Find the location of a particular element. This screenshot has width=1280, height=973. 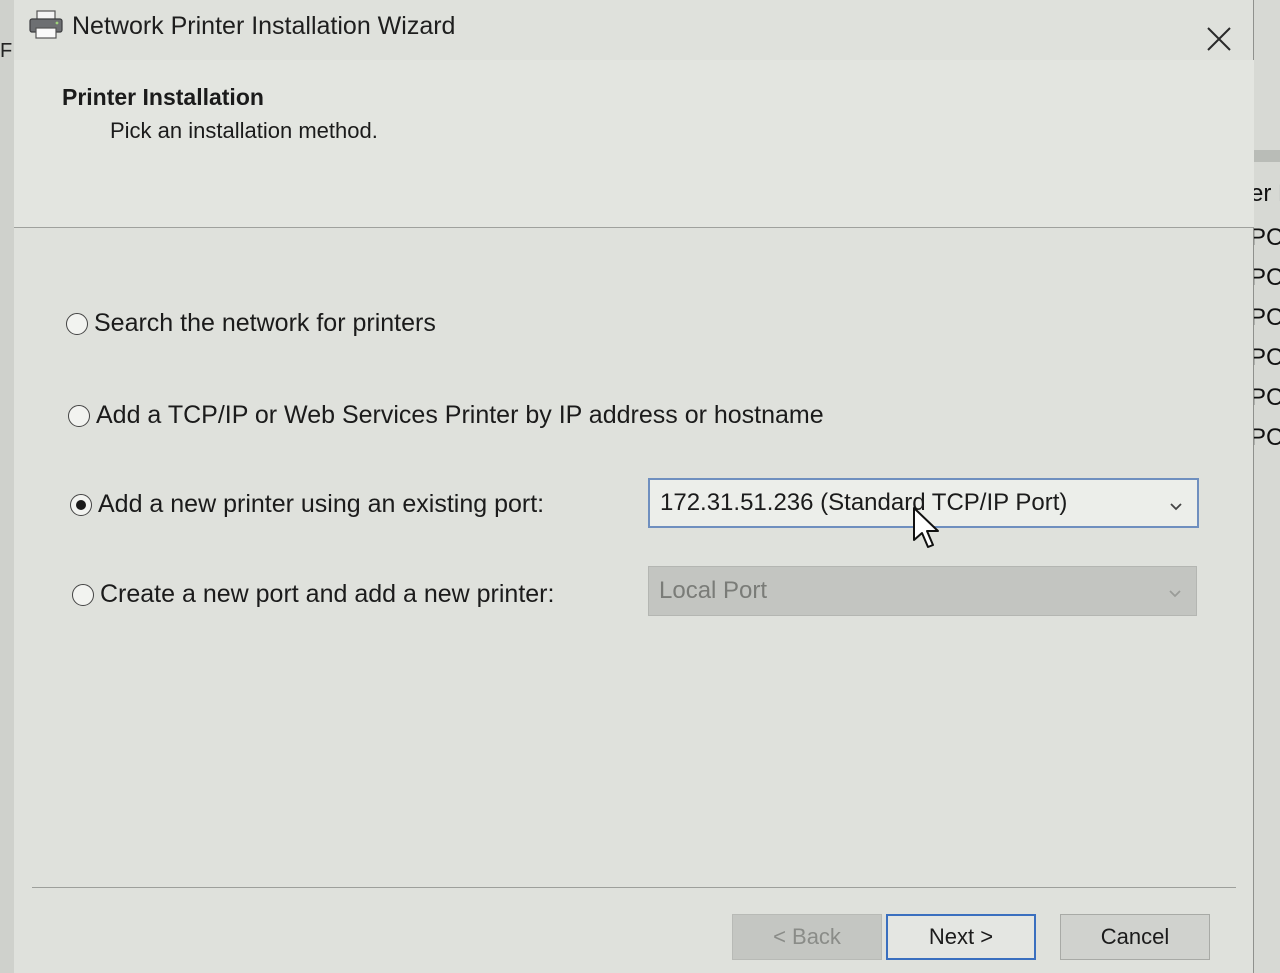

background-window-right: er N PC ( PC ( PC ( PC ( PC ( PC ( is located at coordinates (1266, 486).